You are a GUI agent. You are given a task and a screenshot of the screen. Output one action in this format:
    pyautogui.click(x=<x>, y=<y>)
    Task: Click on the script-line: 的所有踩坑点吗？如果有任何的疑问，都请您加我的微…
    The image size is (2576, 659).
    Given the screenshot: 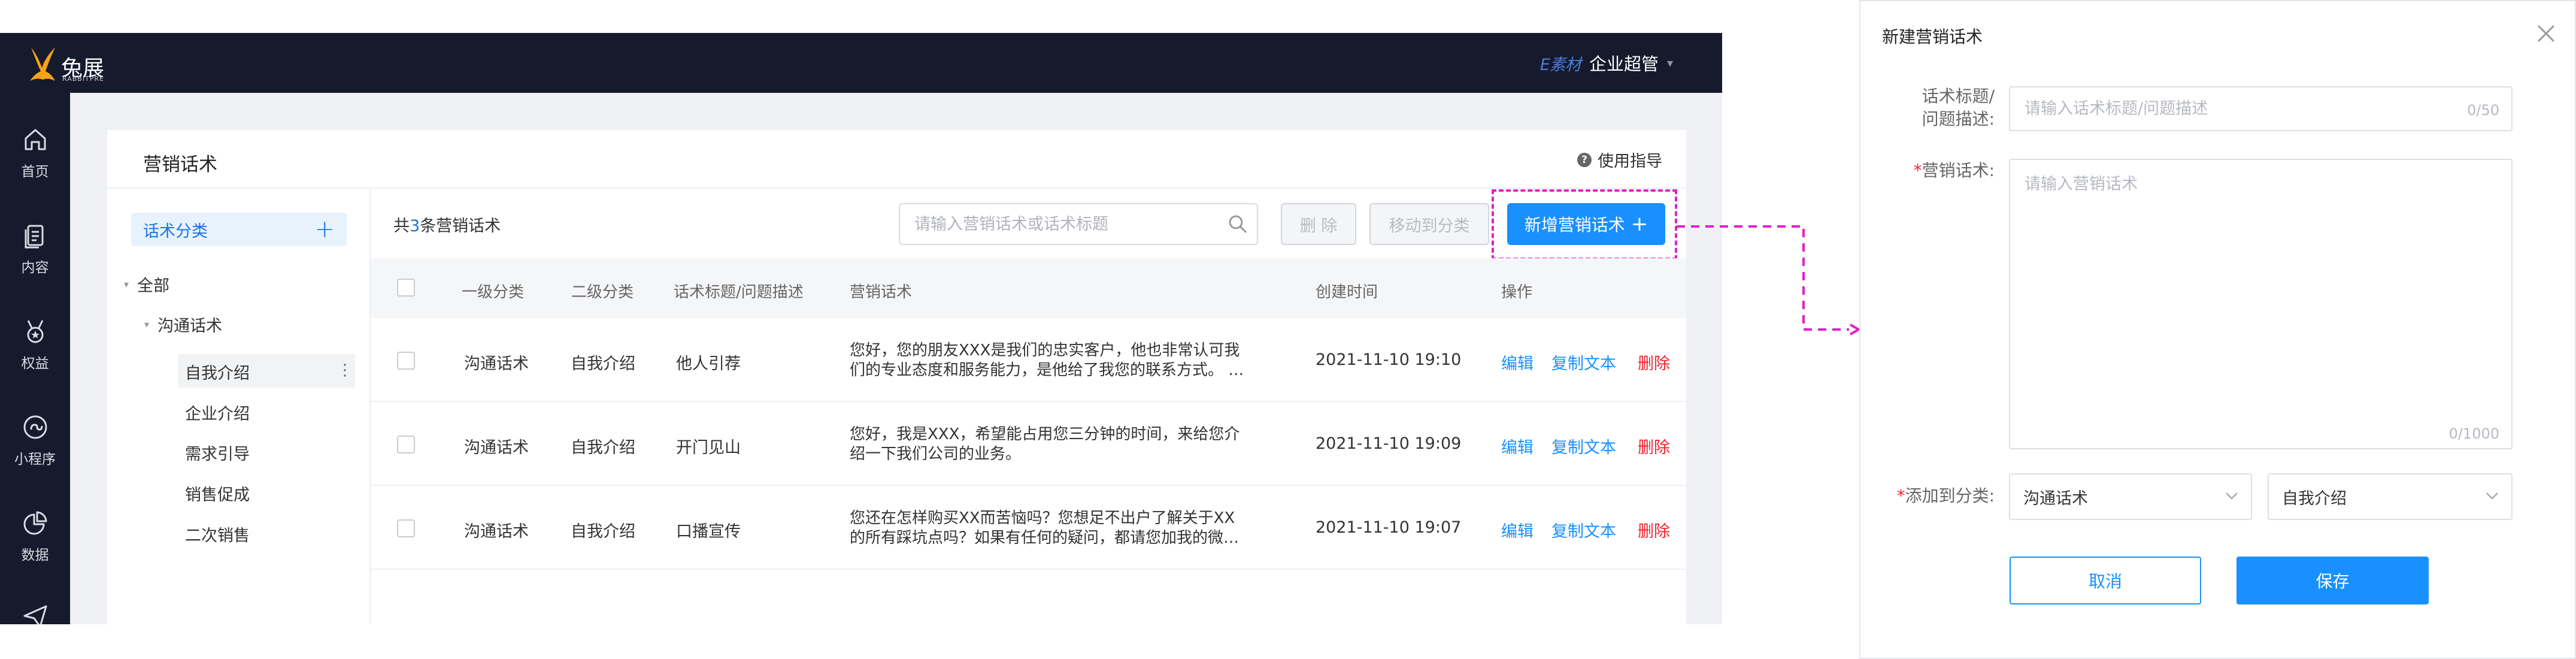 What is the action you would take?
    pyautogui.click(x=1044, y=538)
    